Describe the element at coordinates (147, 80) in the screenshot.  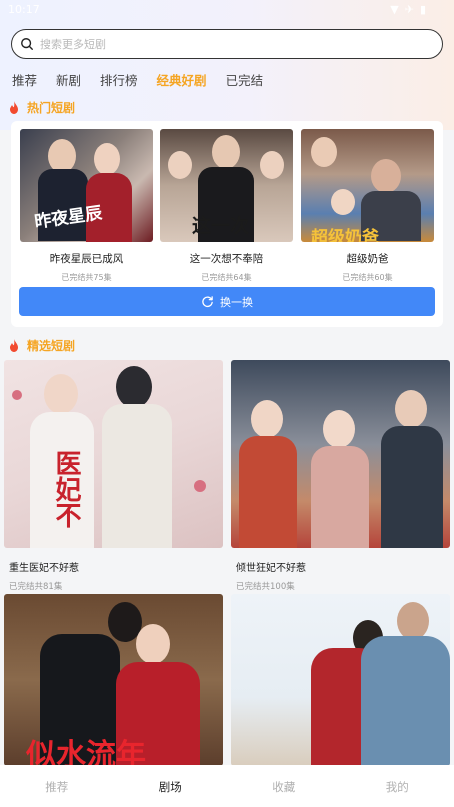
I see `category-tabs: 推荐 新剧 排行榜 经典好剧 已完结` at that location.